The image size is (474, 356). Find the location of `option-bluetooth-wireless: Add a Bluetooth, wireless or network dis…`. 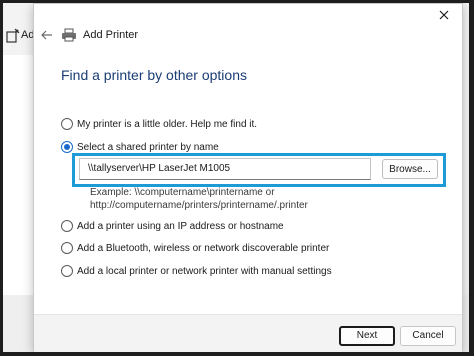

option-bluetooth-wireless: Add a Bluetooth, wireless or network dis… is located at coordinates (195, 248).